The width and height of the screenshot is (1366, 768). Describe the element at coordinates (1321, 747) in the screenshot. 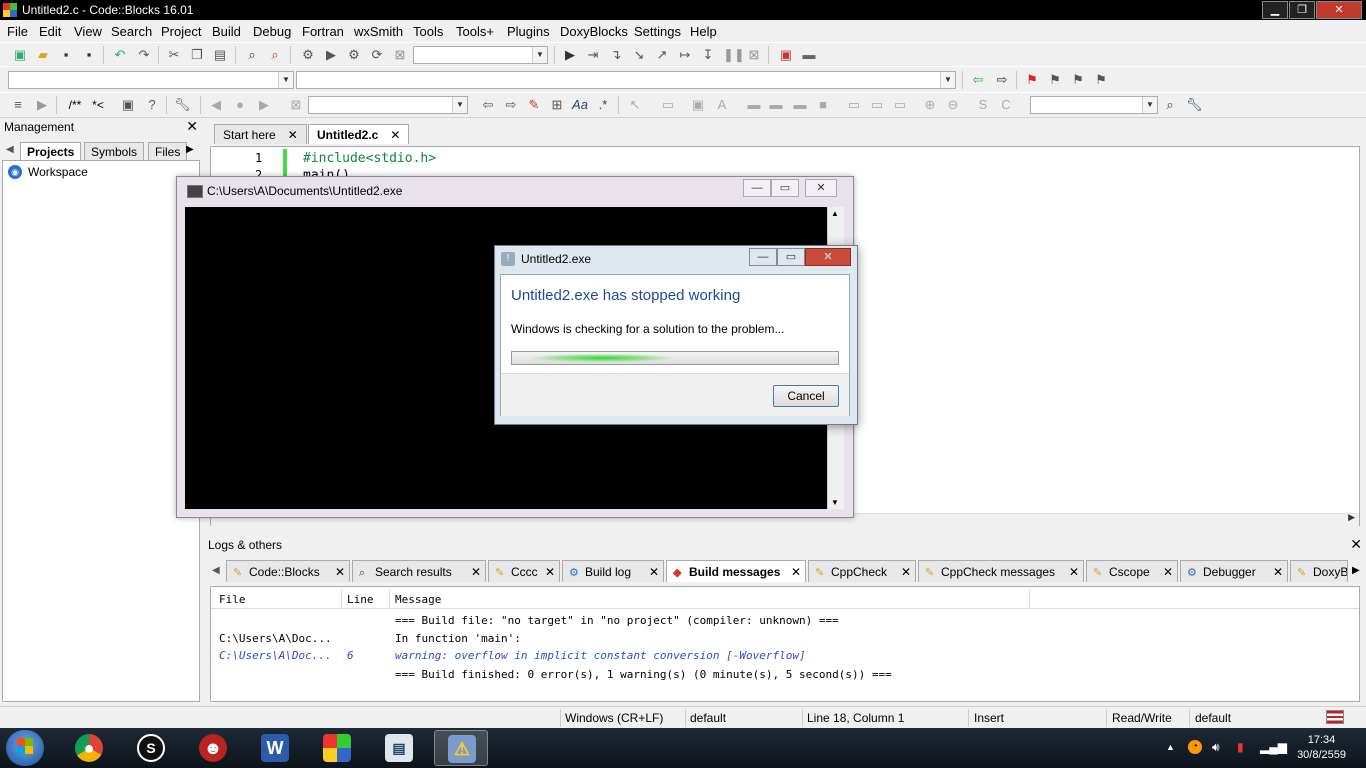

I see `clock: 17:34 30/8/2559` at that location.